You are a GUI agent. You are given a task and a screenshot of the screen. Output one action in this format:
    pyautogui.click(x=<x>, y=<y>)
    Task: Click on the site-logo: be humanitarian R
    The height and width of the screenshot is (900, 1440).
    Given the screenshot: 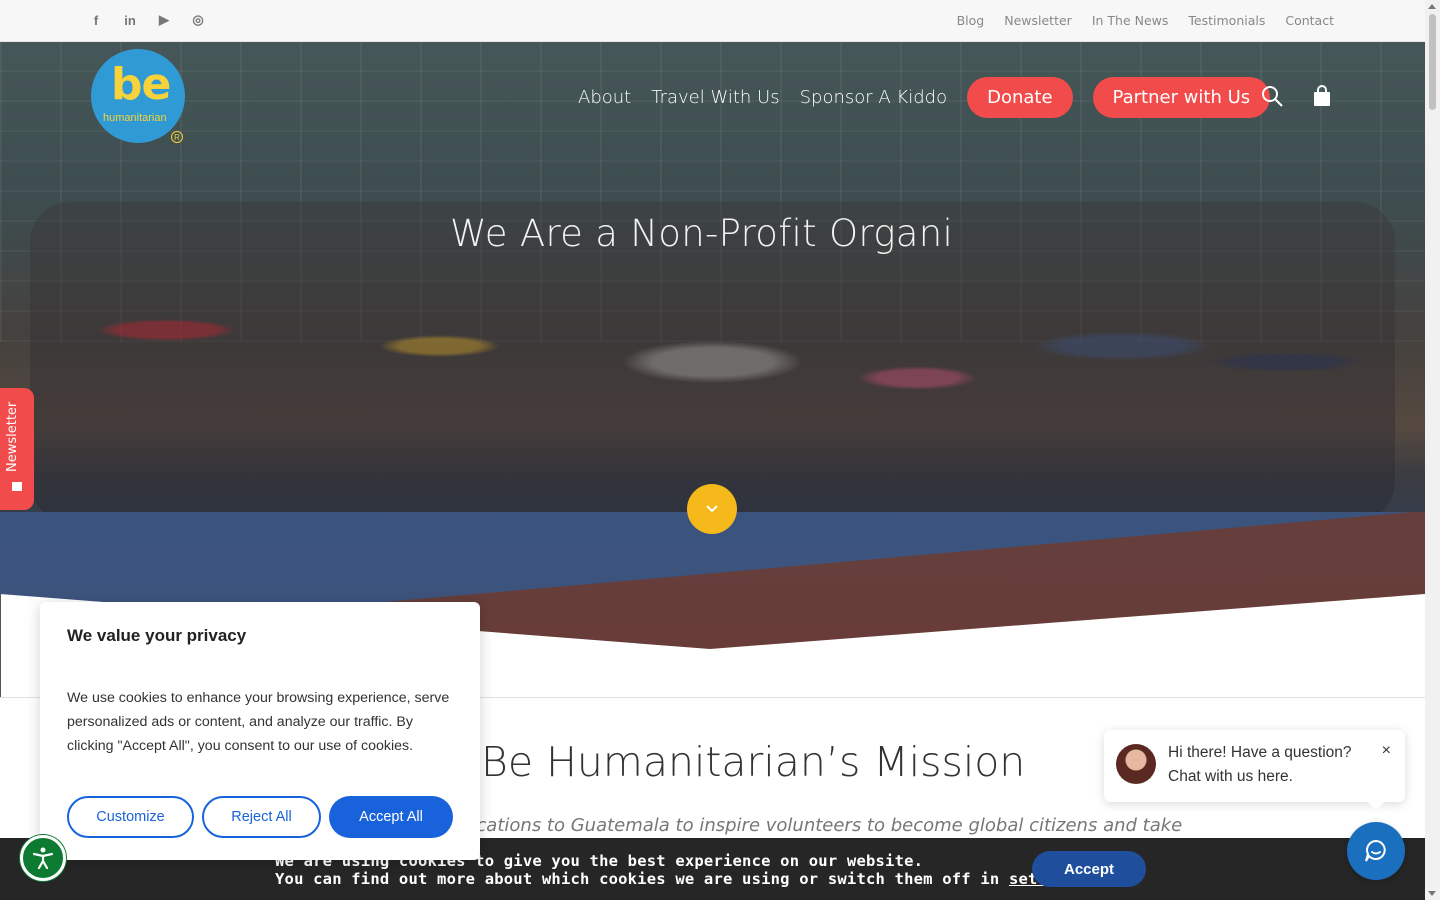 What is the action you would take?
    pyautogui.click(x=138, y=97)
    